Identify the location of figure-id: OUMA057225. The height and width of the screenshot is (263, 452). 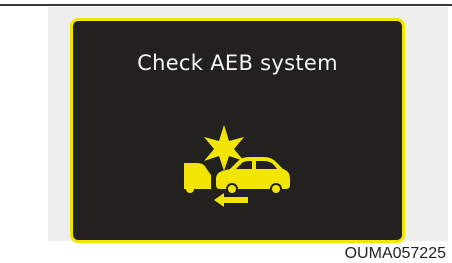
(395, 254).